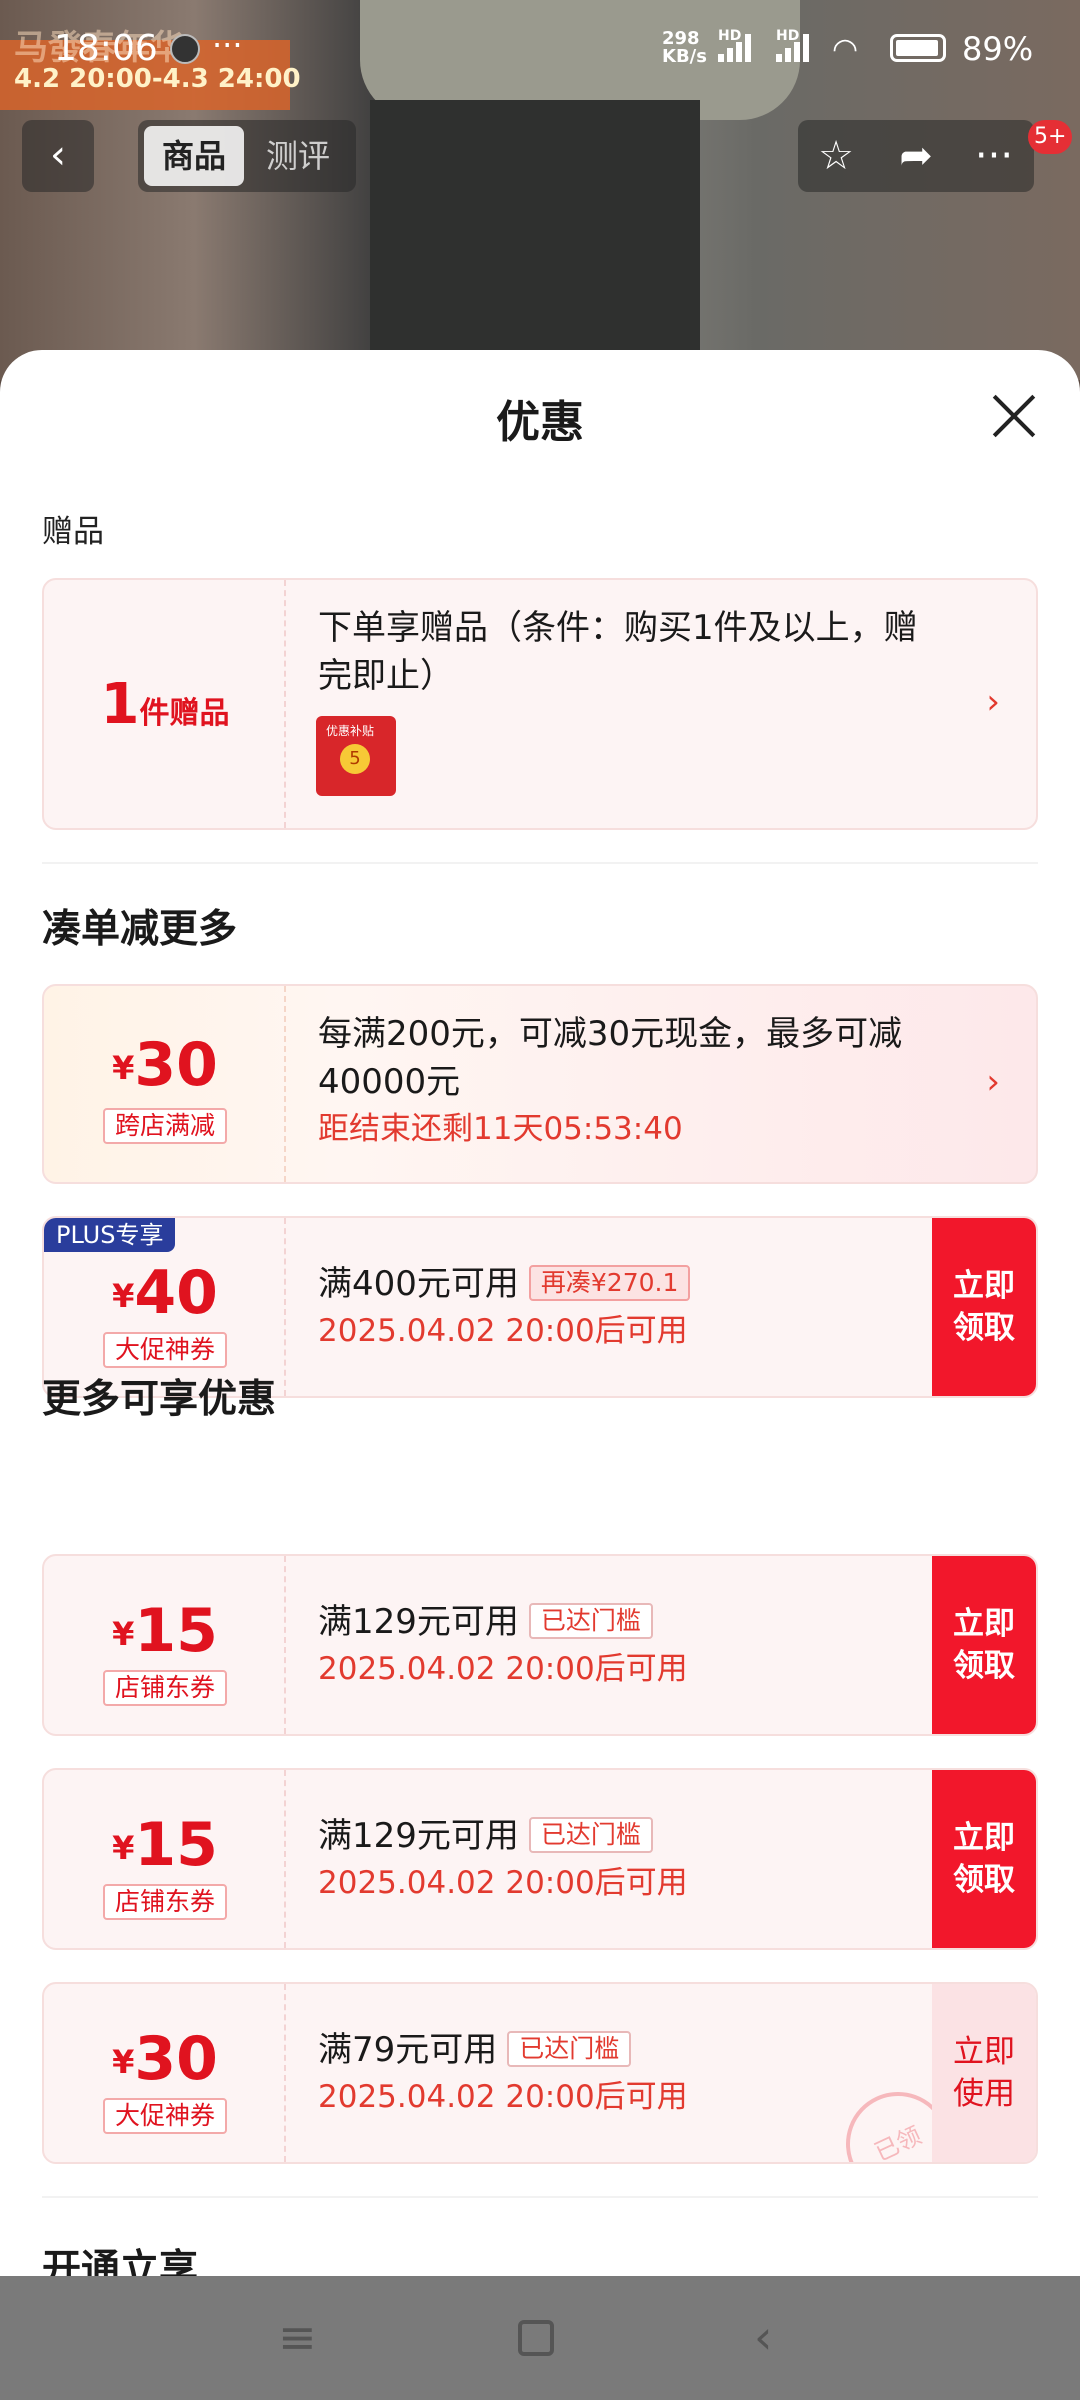 This screenshot has height=2400, width=1080. What do you see at coordinates (165, 1126) in the screenshot?
I see `discount-tag: 跨店满减` at bounding box center [165, 1126].